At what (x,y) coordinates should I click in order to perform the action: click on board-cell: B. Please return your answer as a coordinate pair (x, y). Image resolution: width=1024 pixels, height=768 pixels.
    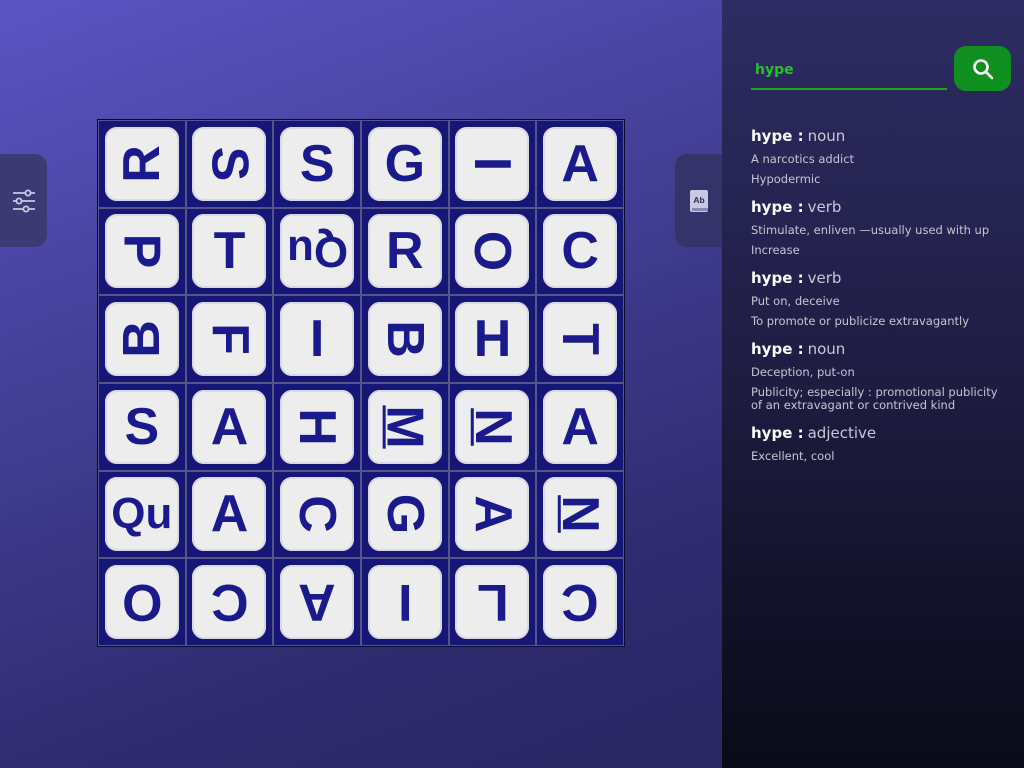
    Looking at the image, I should click on (142, 339).